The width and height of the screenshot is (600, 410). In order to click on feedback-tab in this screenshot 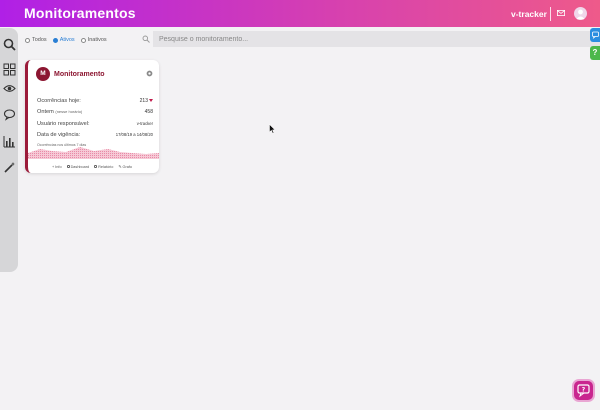, I will do `click(595, 35)`.